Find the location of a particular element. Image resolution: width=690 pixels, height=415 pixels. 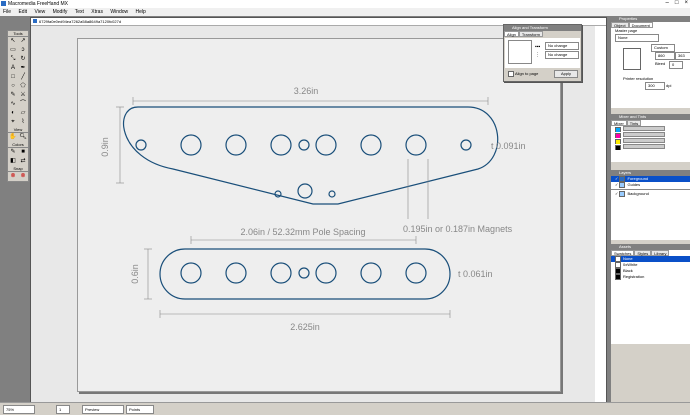

tab-styles: Styles is located at coordinates (643, 253).